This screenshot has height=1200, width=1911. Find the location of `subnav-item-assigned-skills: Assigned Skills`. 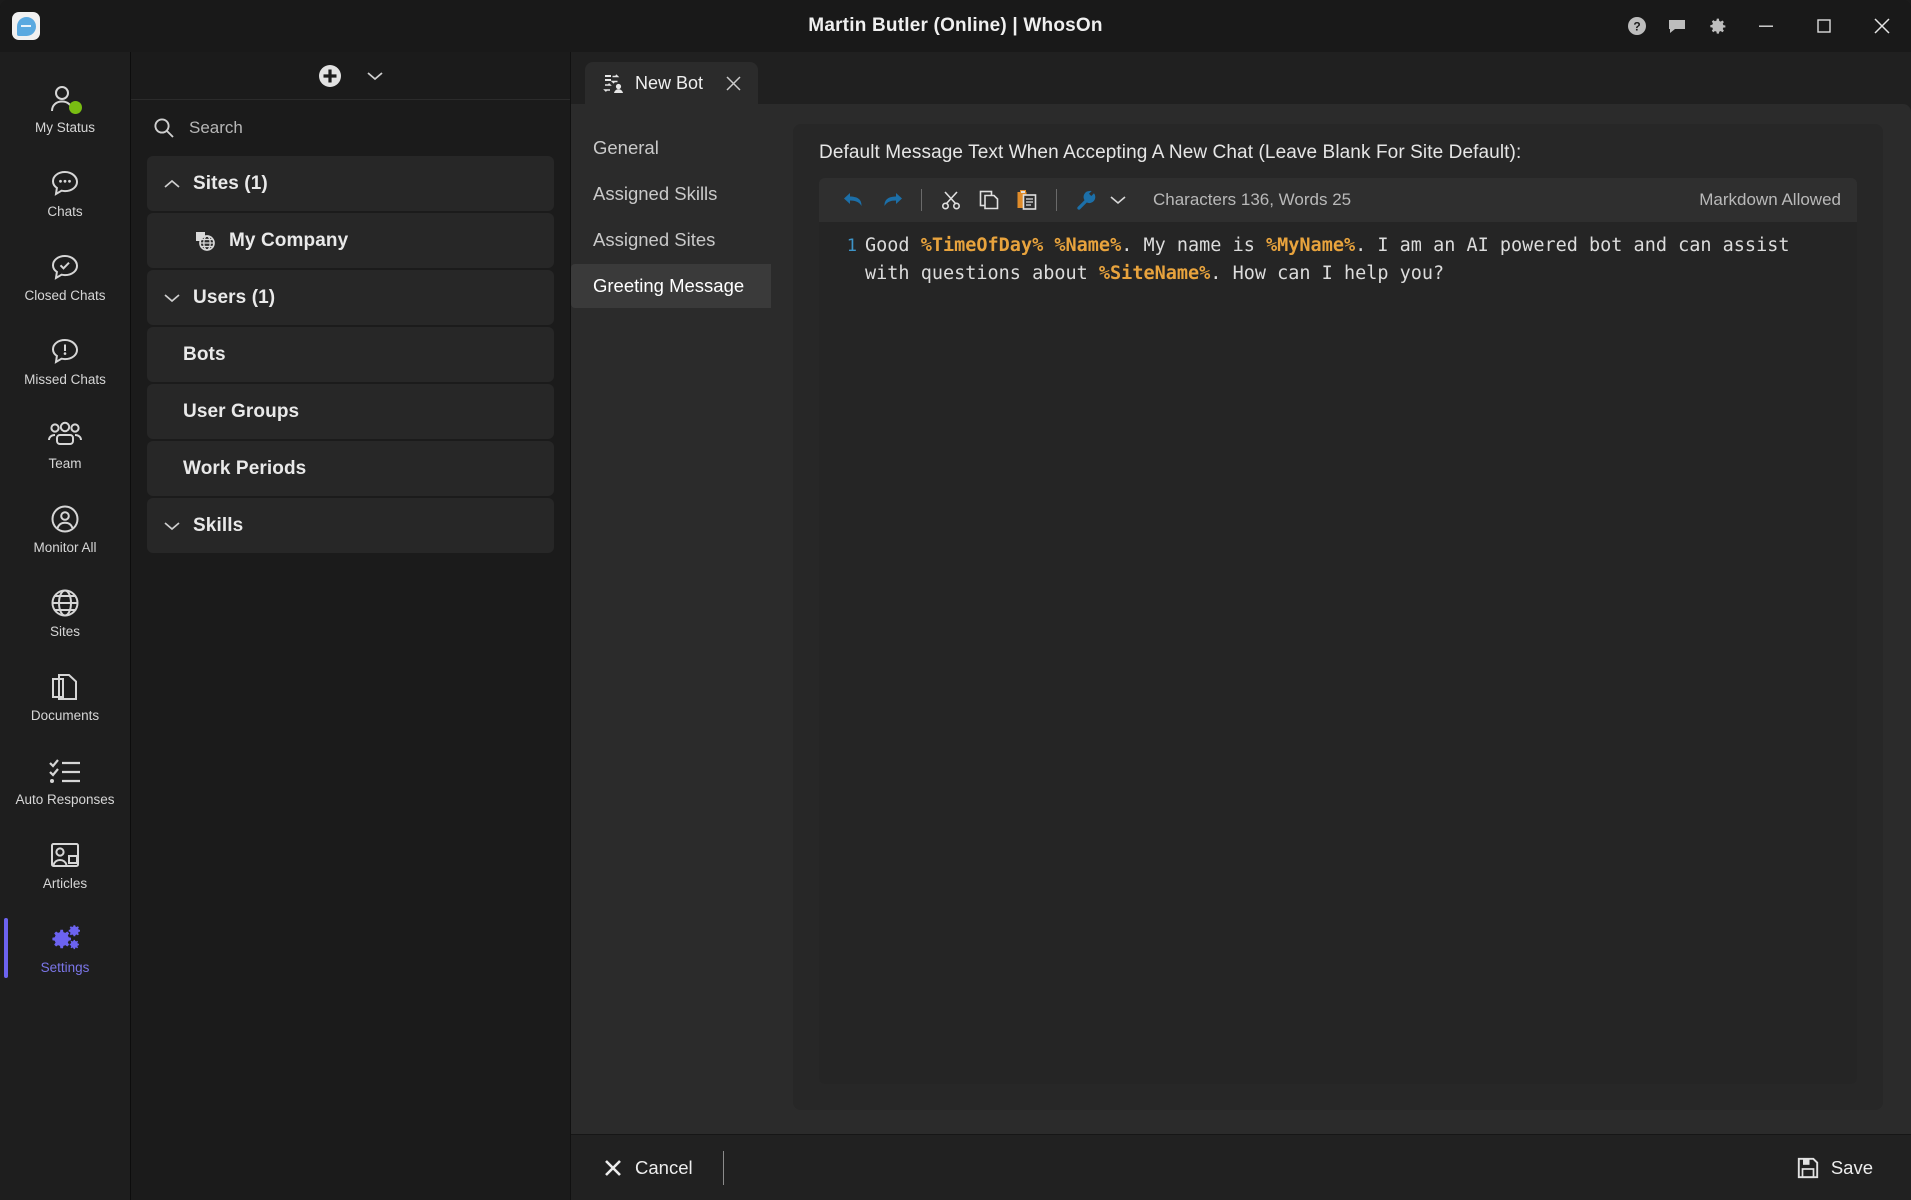

subnav-item-assigned-skills: Assigned Skills is located at coordinates (671, 194).